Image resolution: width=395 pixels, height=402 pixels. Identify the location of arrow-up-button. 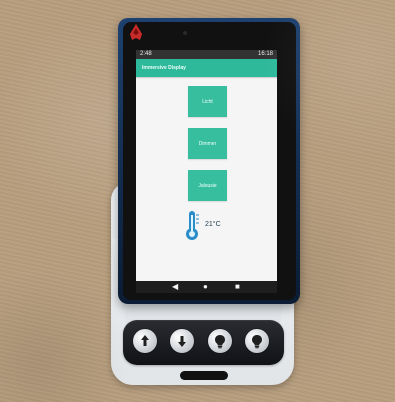
(145, 341).